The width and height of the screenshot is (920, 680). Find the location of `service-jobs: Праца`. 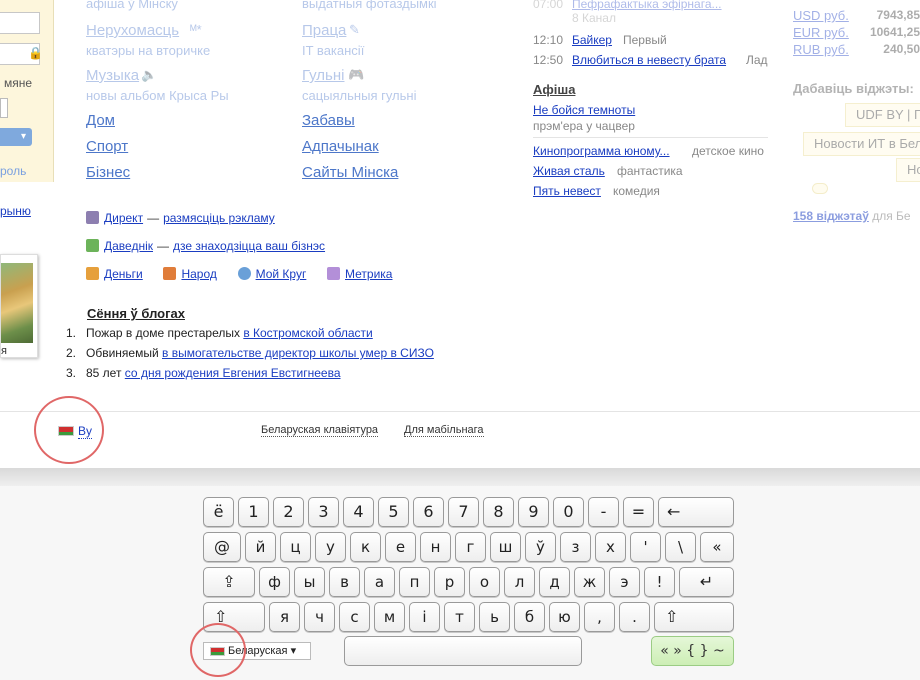

service-jobs: Праца is located at coordinates (324, 30).